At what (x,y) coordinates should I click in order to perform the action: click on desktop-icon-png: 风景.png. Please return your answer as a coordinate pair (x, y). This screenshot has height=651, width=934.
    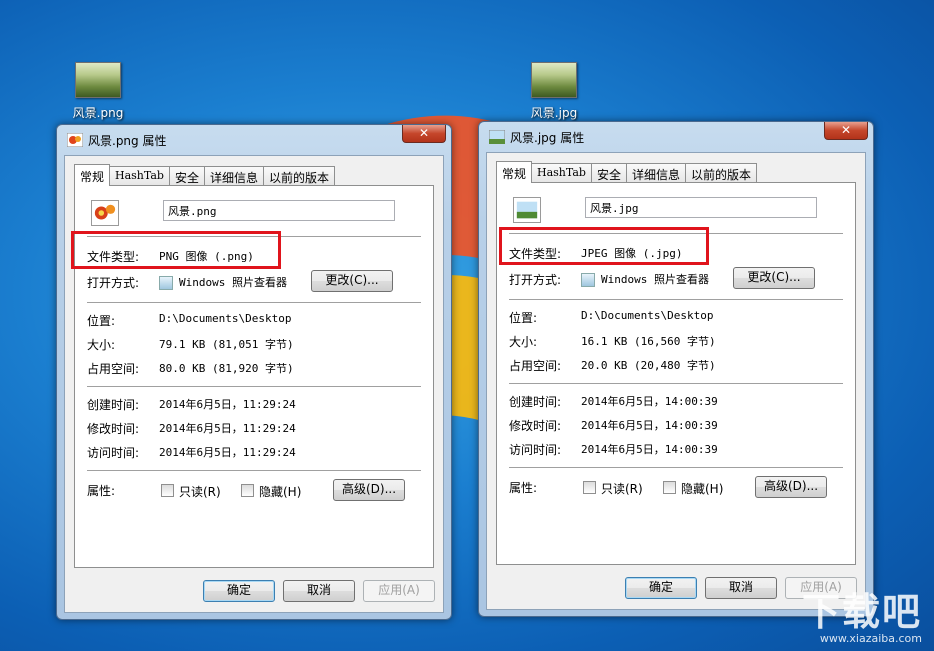
    Looking at the image, I should click on (98, 91).